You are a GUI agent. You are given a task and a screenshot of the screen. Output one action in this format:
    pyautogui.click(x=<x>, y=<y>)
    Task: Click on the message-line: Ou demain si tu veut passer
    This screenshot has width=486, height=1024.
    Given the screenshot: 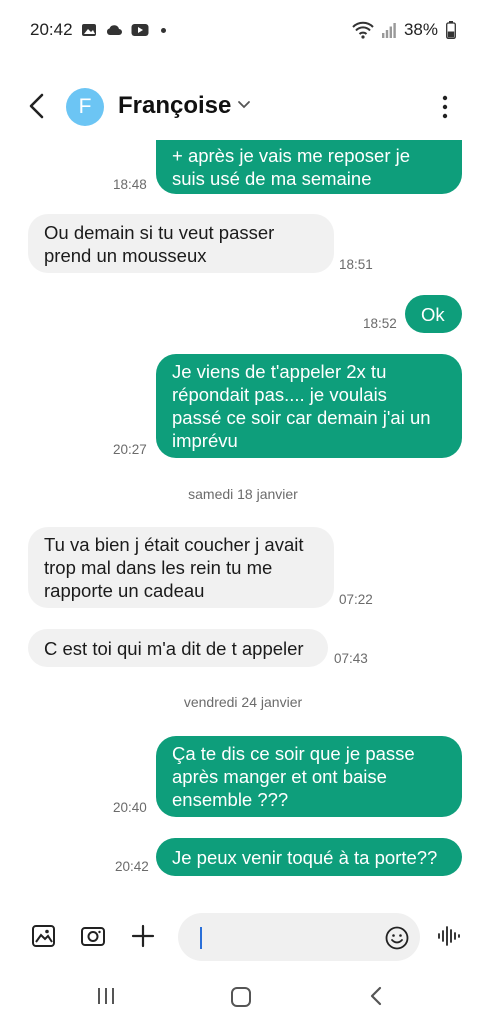 What is the action you would take?
    pyautogui.click(x=159, y=232)
    